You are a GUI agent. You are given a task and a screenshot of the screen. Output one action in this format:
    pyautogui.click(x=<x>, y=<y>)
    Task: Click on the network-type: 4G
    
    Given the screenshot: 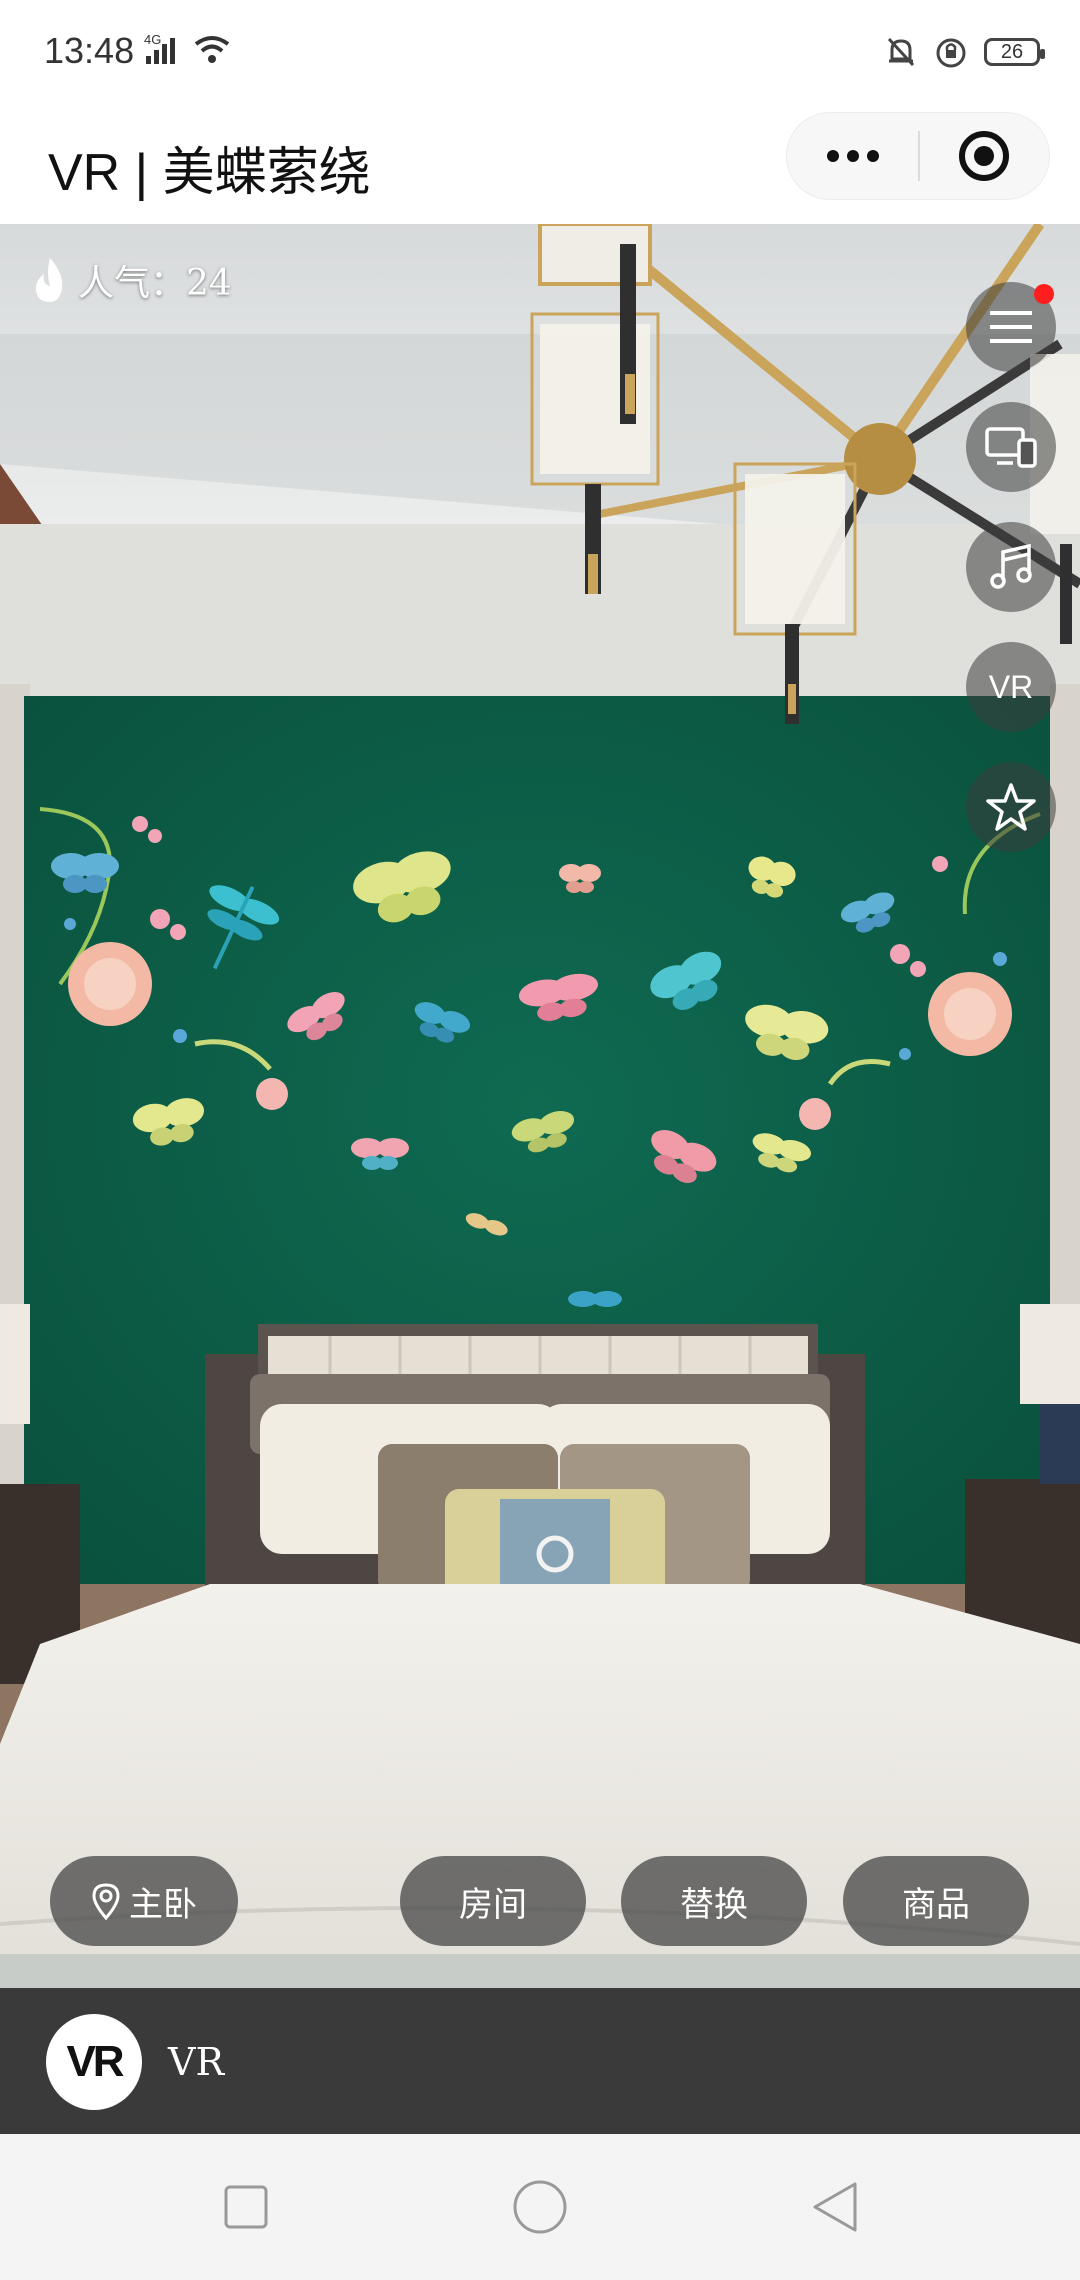 What is the action you would take?
    pyautogui.click(x=152, y=39)
    